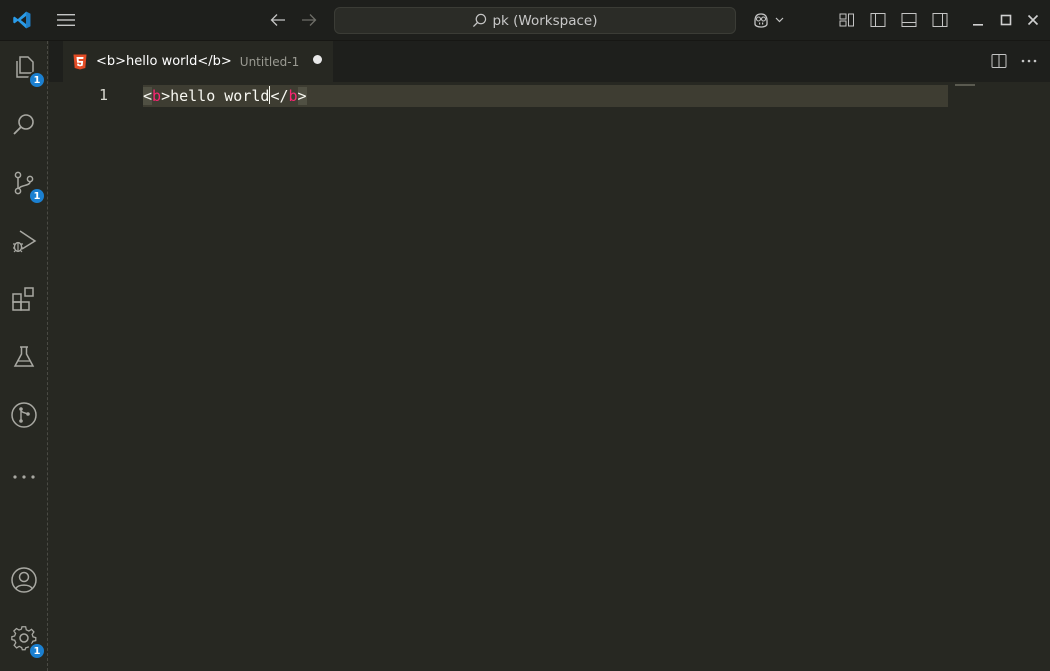  What do you see at coordinates (909, 20) in the screenshot?
I see `toggle-panel-icon` at bounding box center [909, 20].